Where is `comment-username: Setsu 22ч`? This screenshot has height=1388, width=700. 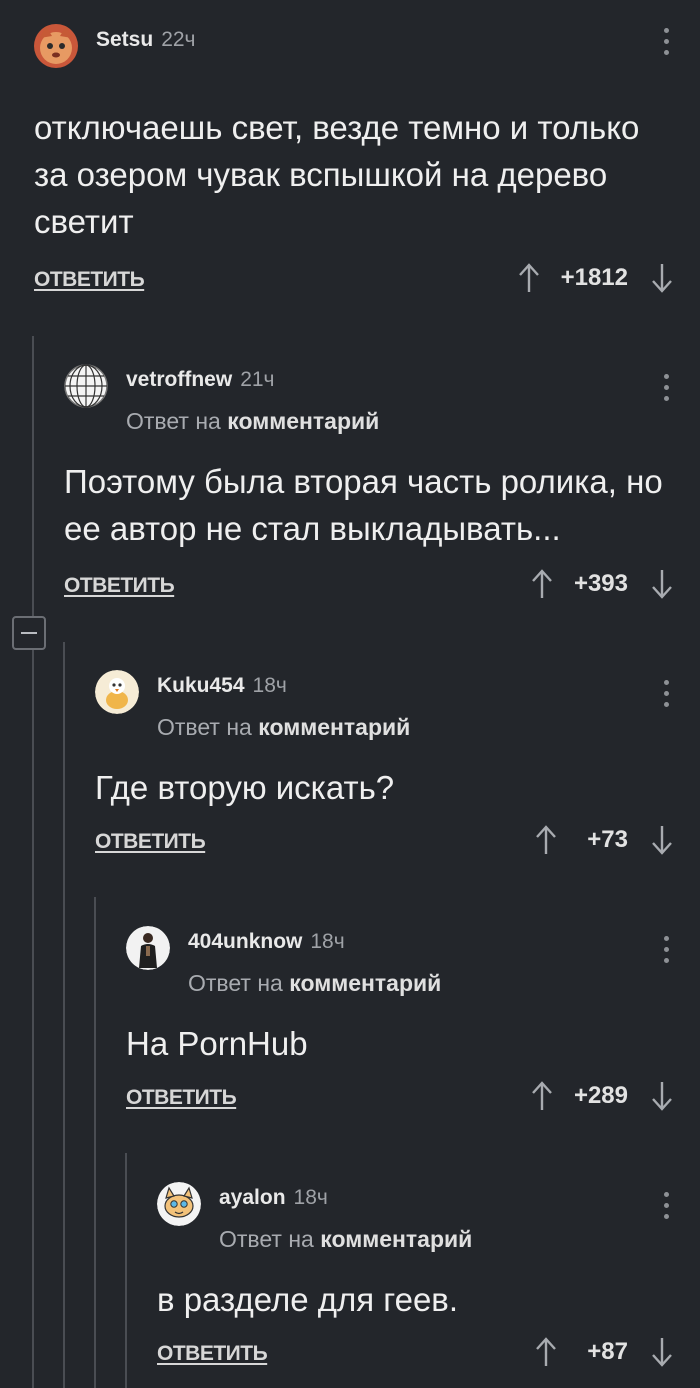 comment-username: Setsu 22ч is located at coordinates (146, 40).